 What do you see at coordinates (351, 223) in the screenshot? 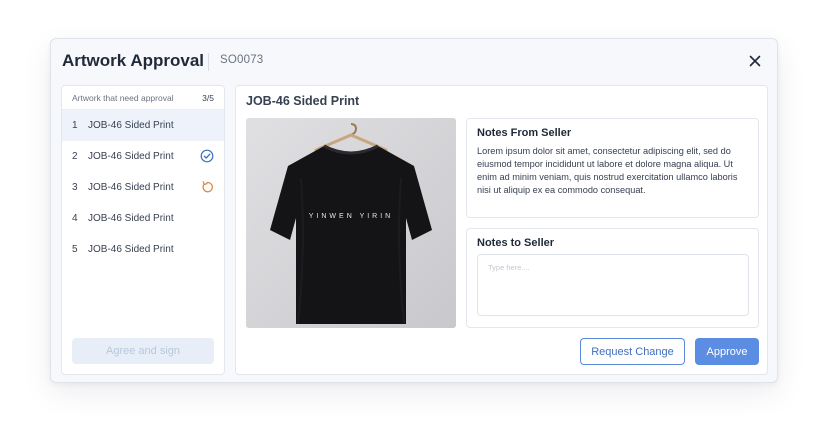
I see `product-image: YINWEN YIRIN` at bounding box center [351, 223].